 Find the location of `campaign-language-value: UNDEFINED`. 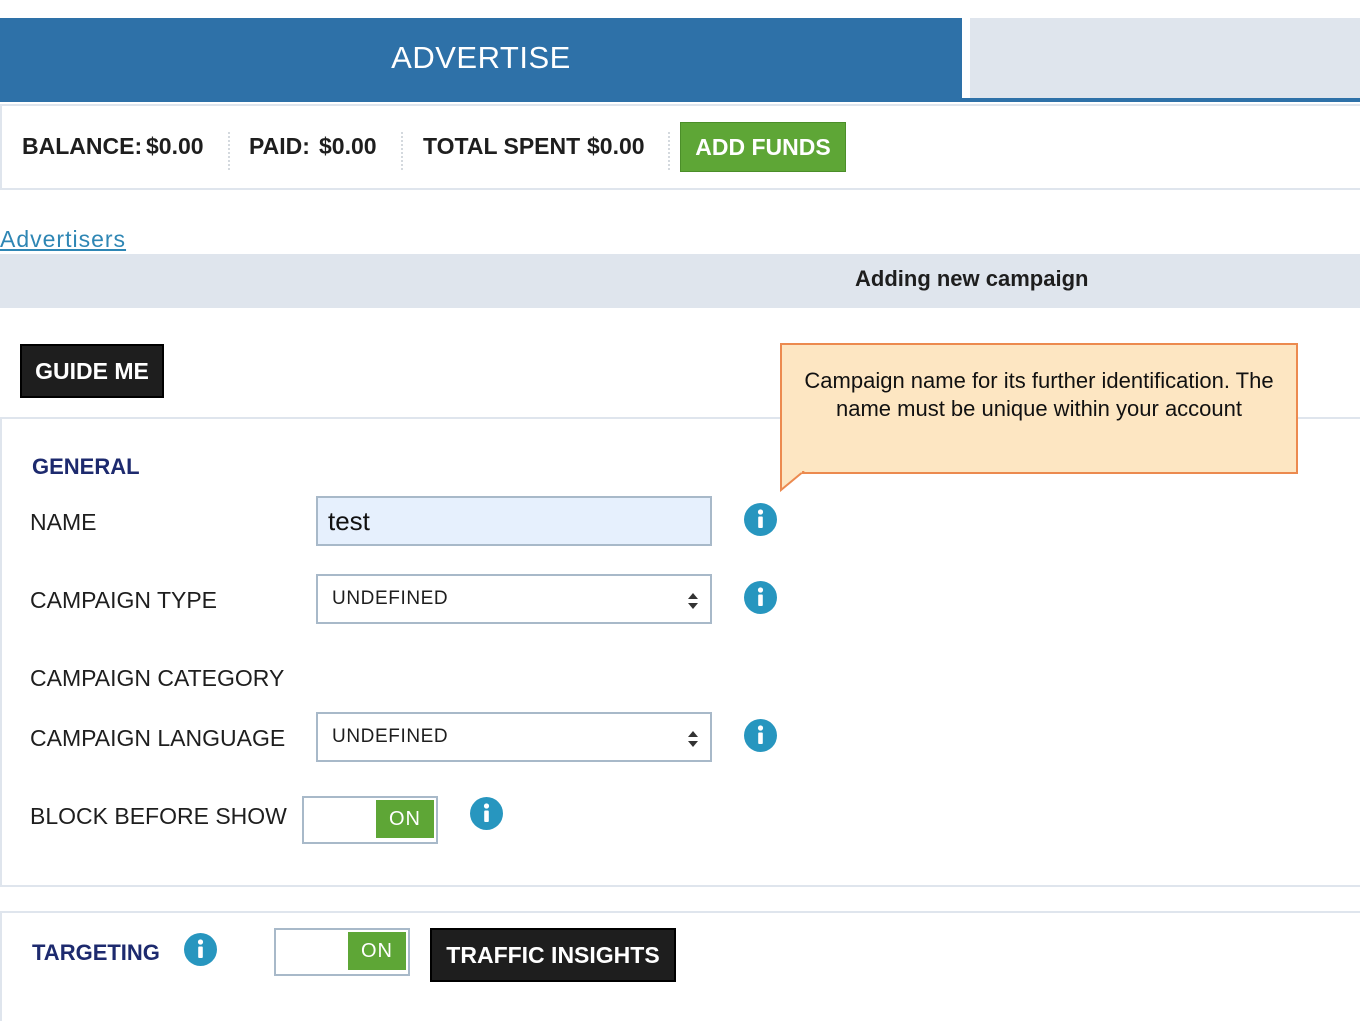

campaign-language-value: UNDEFINED is located at coordinates (390, 736).